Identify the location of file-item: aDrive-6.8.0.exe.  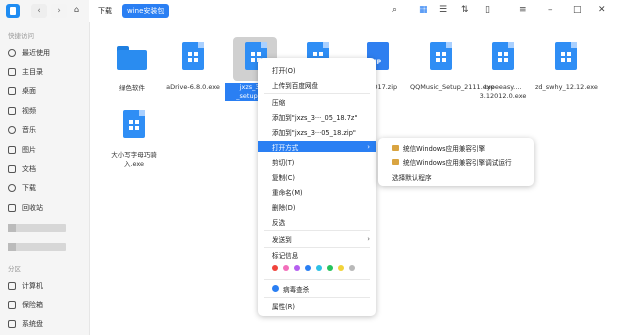
(193, 67).